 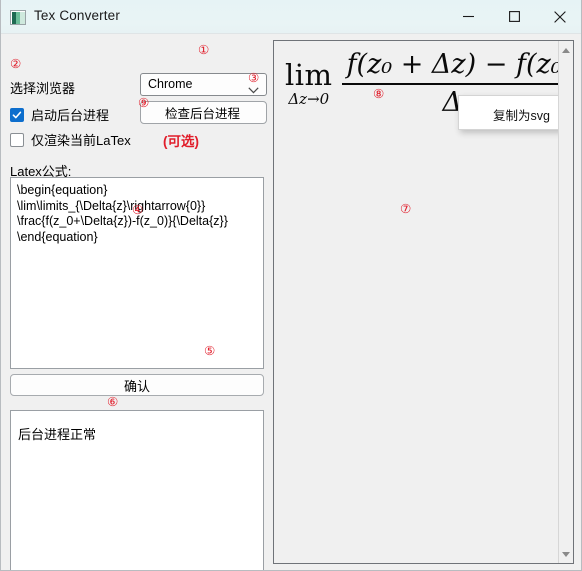 I want to click on app-icon, so click(x=18, y=17).